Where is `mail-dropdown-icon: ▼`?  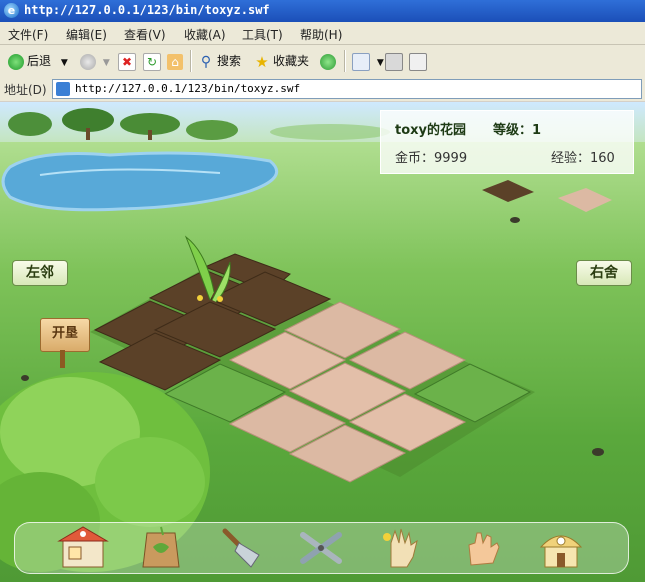
mail-dropdown-icon: ▼ is located at coordinates (380, 63).